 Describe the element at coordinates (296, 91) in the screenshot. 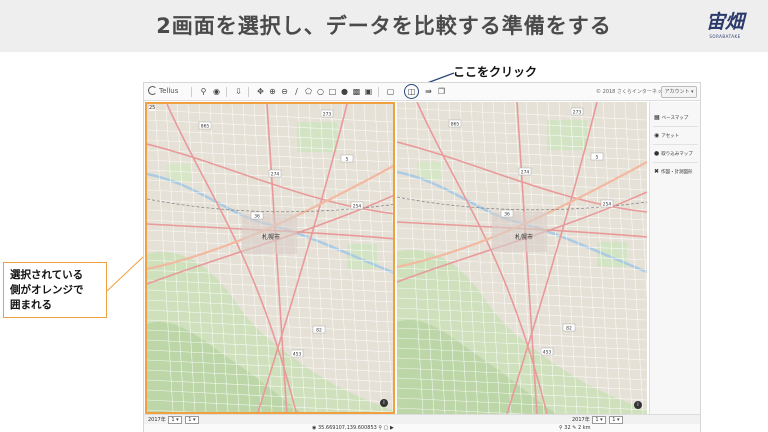

I see `draw-line-icon: ∕` at that location.